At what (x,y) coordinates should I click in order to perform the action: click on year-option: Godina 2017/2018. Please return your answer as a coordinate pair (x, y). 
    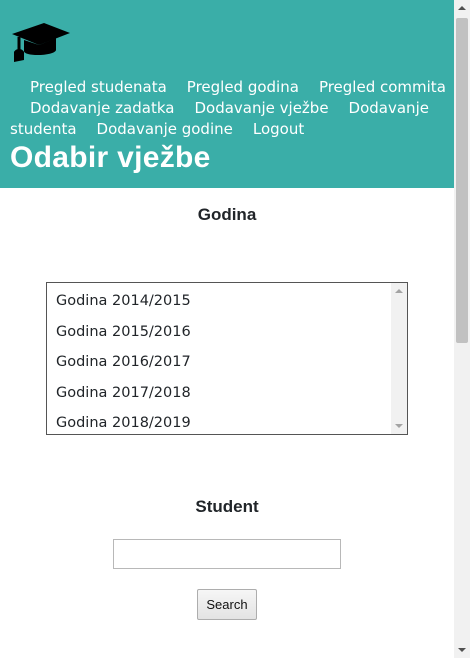
    Looking at the image, I should click on (219, 393).